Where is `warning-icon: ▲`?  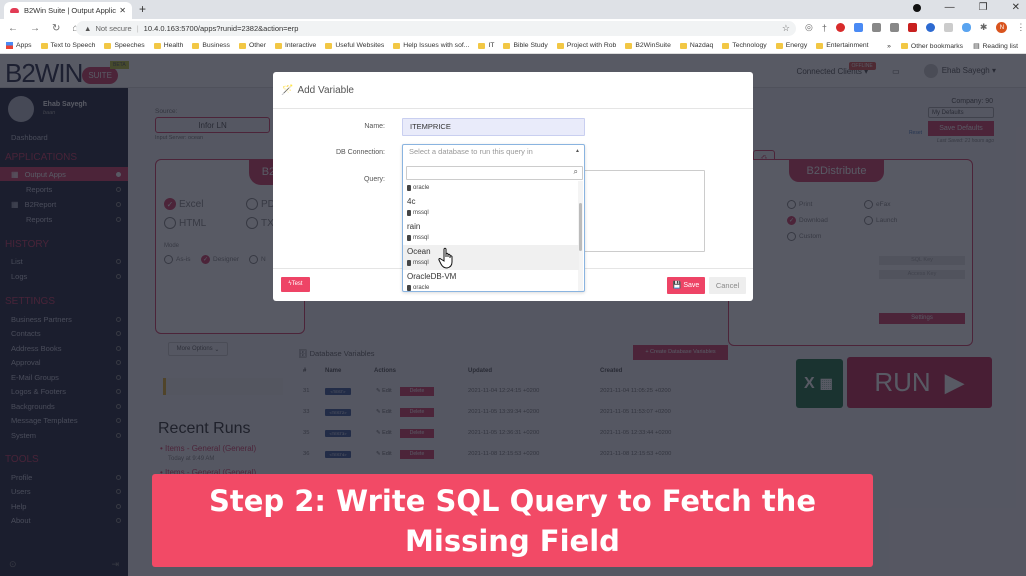 warning-icon: ▲ is located at coordinates (88, 28).